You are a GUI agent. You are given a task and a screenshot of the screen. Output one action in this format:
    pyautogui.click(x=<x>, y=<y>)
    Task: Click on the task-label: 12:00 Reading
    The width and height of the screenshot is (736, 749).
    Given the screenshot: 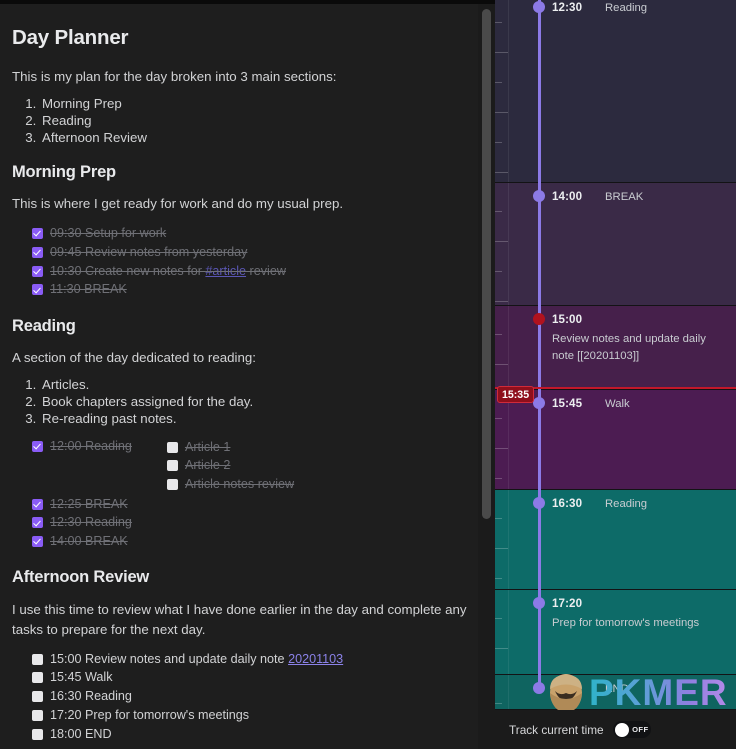 What is the action you would take?
    pyautogui.click(x=91, y=445)
    